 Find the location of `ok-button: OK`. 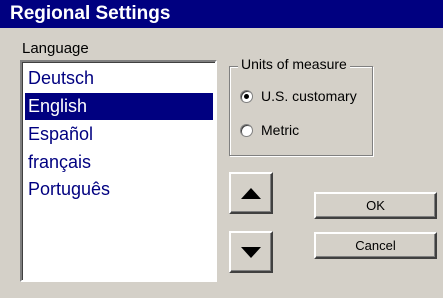

ok-button: OK is located at coordinates (375, 205).